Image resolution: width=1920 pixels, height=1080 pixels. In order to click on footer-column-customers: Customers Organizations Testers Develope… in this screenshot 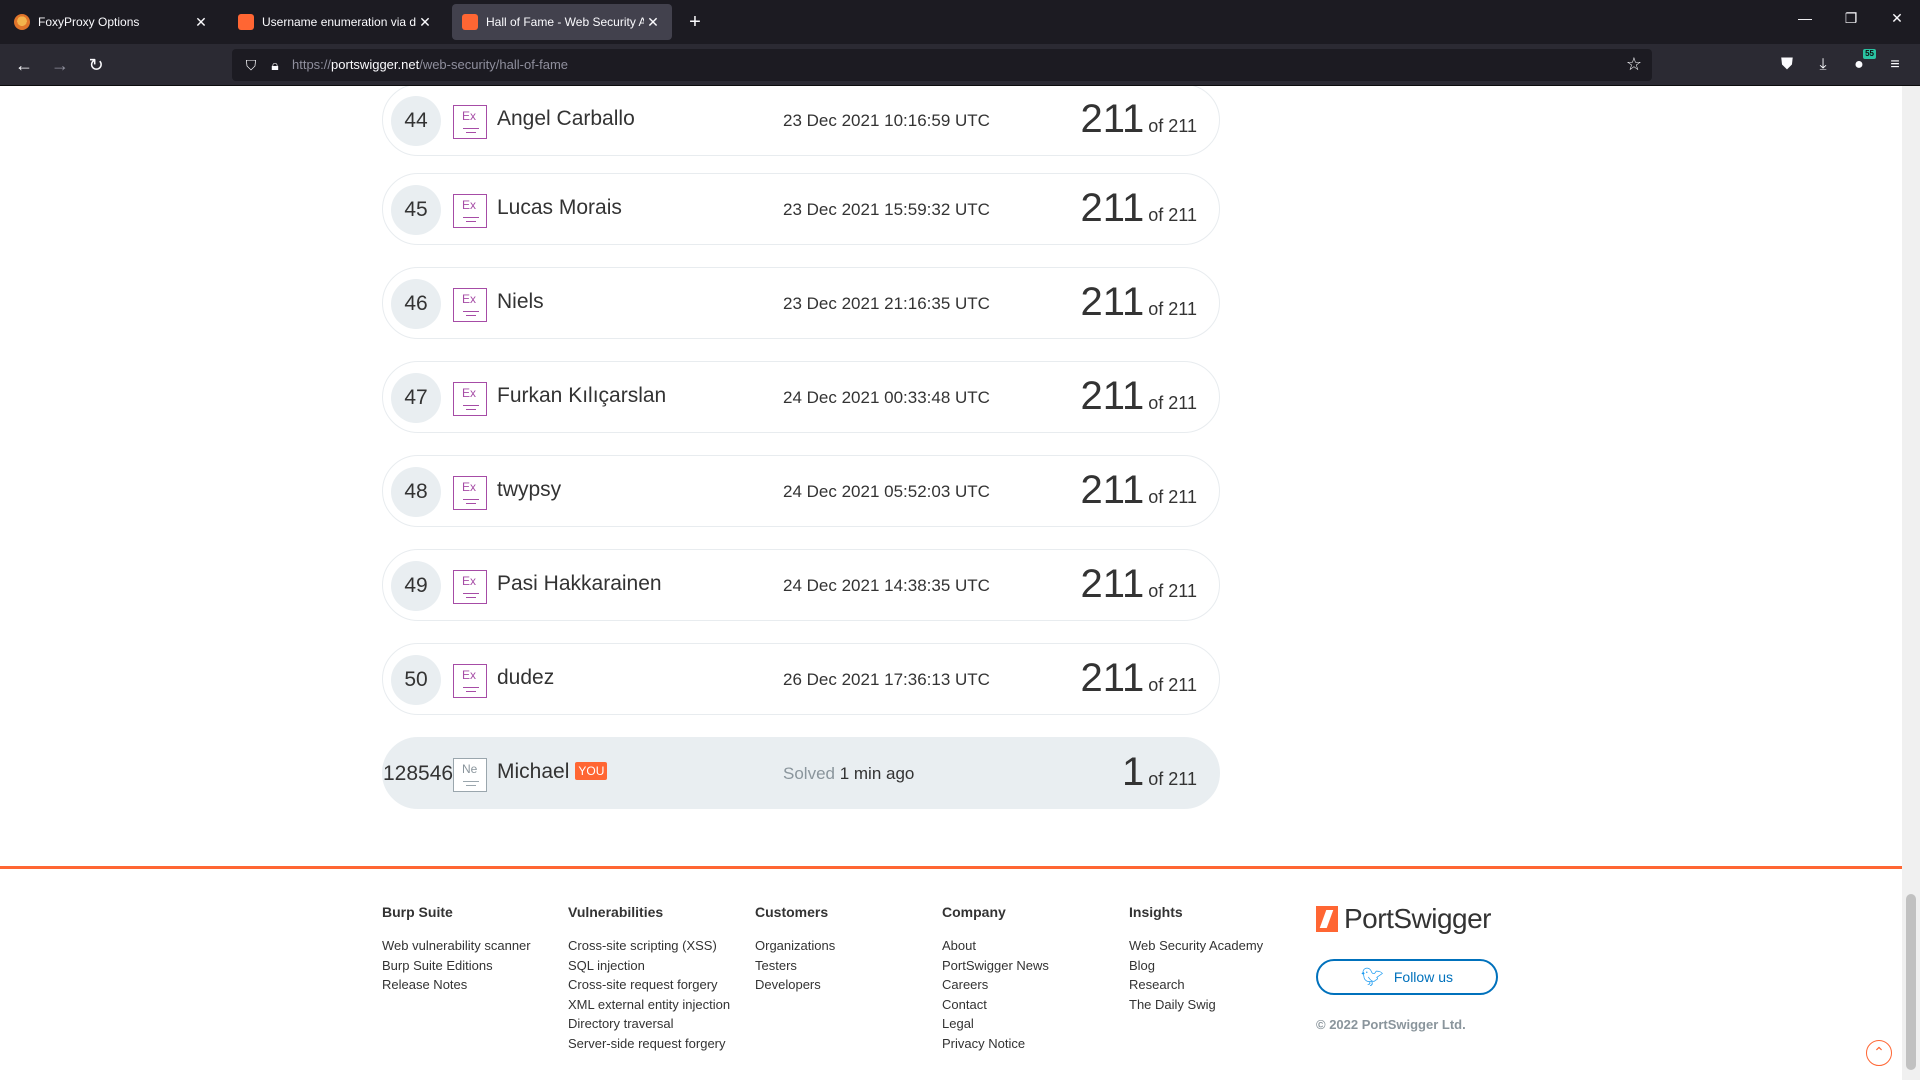, I will do `click(795, 949)`.